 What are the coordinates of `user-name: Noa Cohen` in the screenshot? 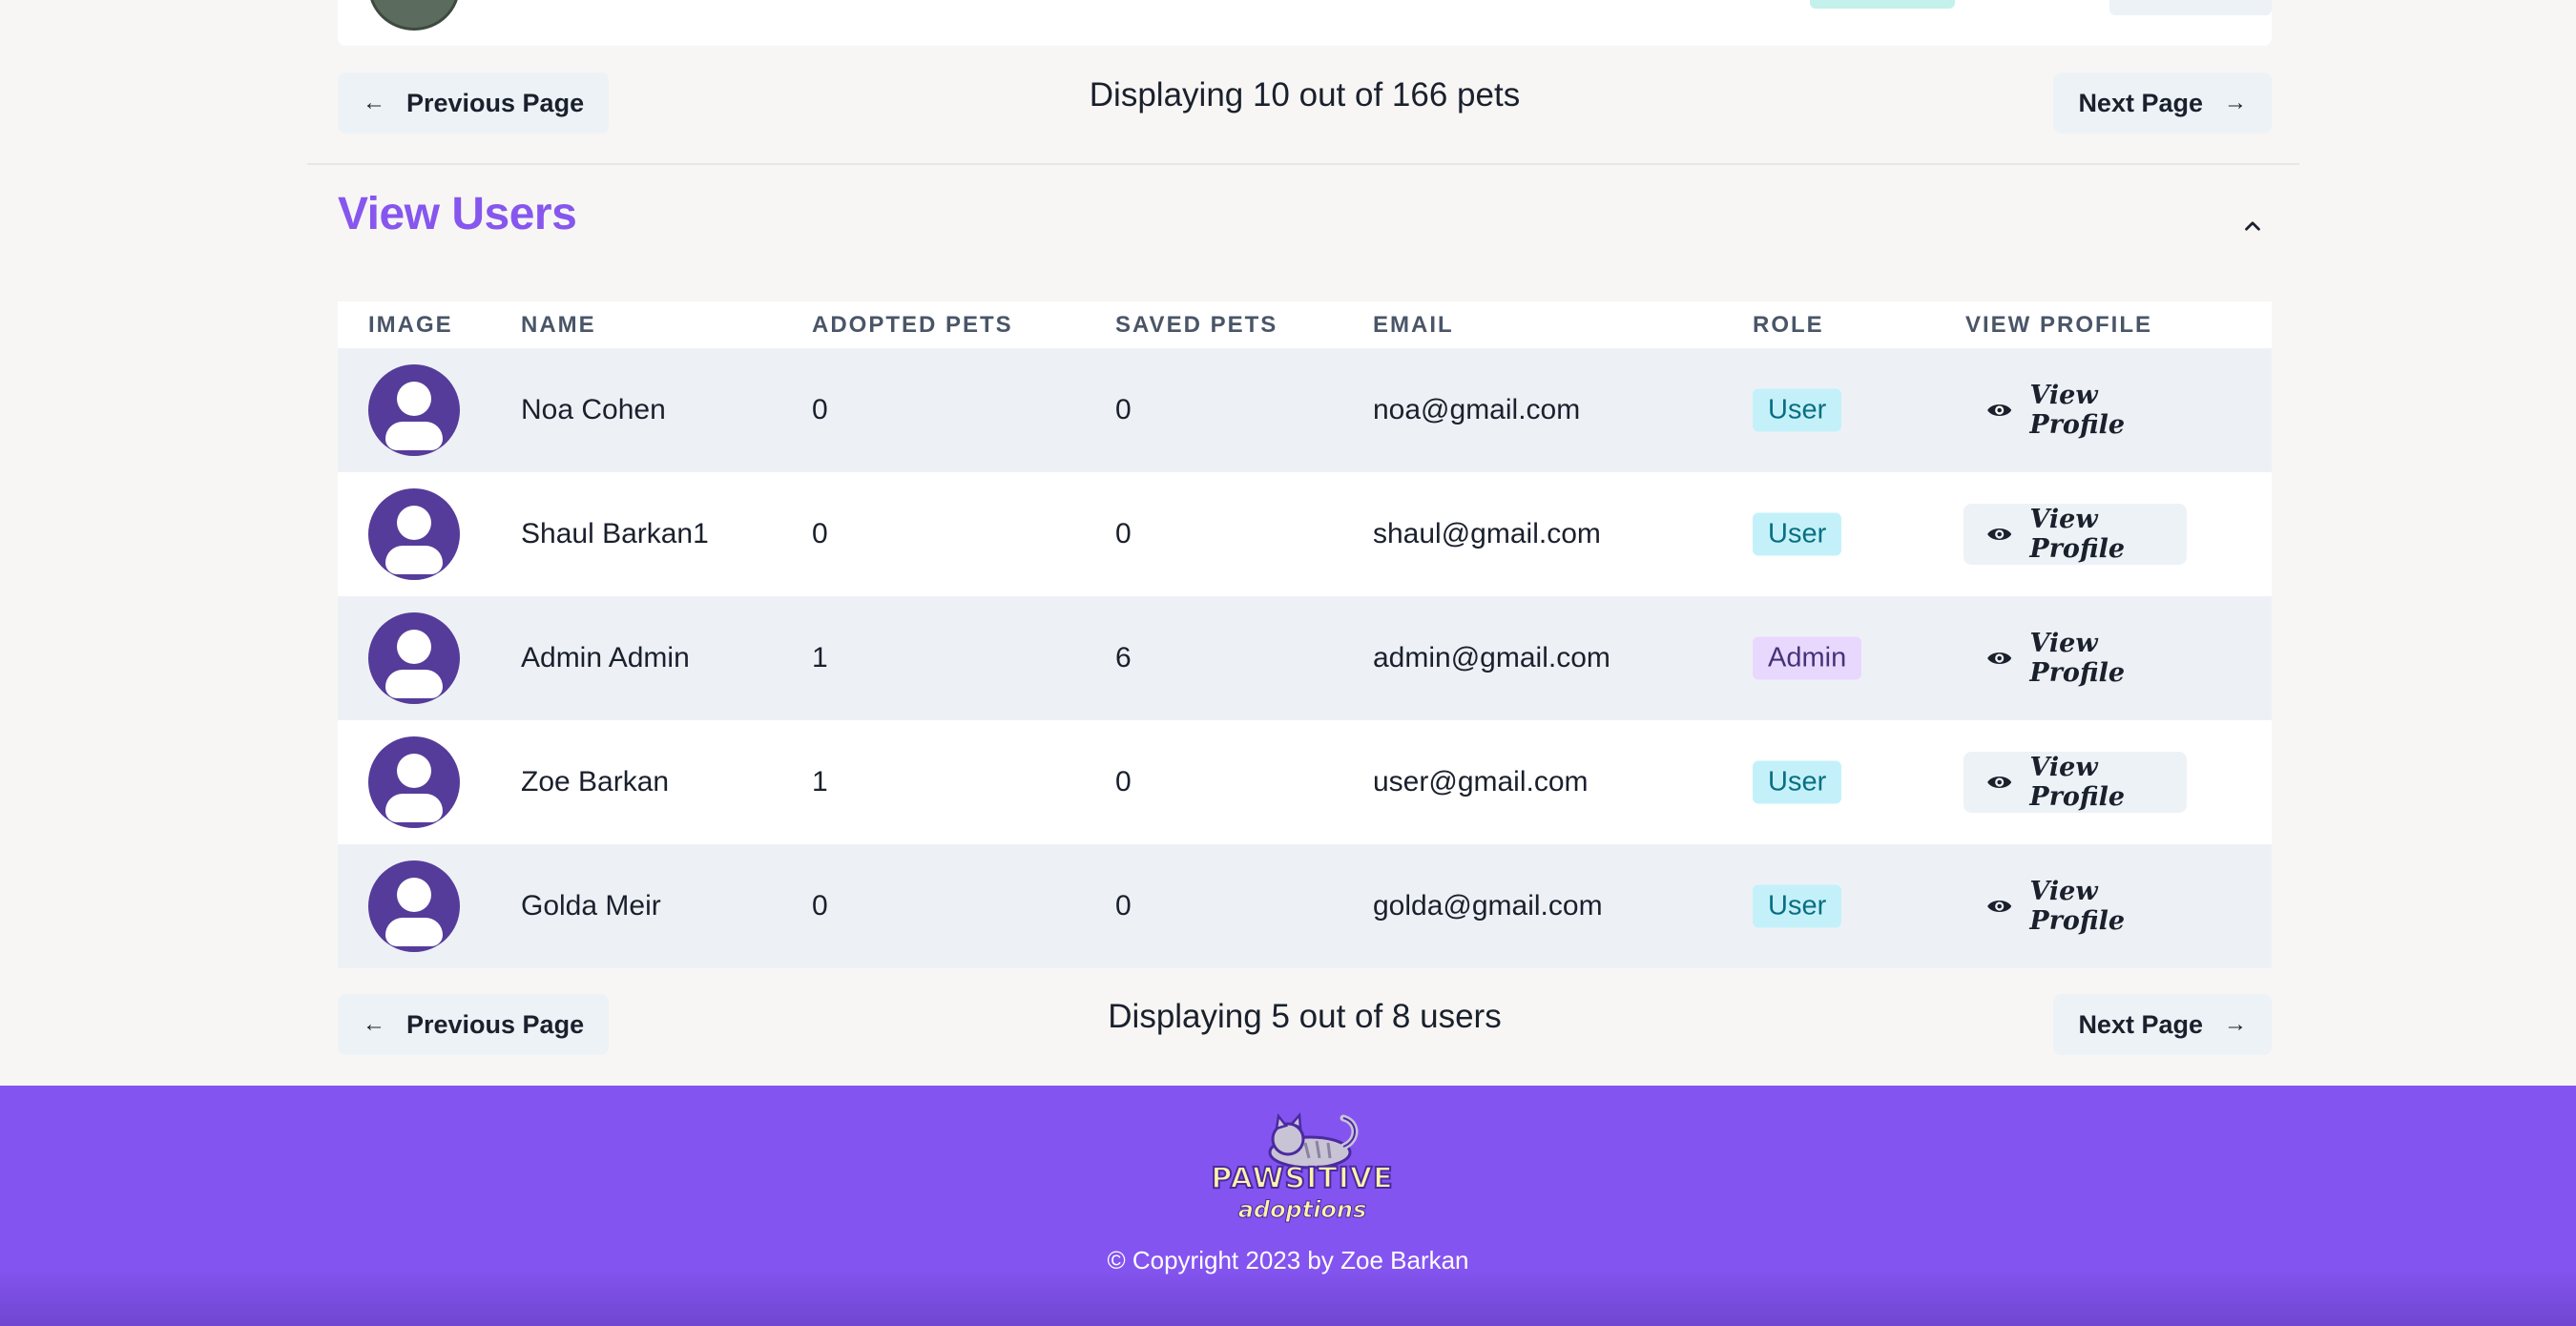 It's located at (593, 410).